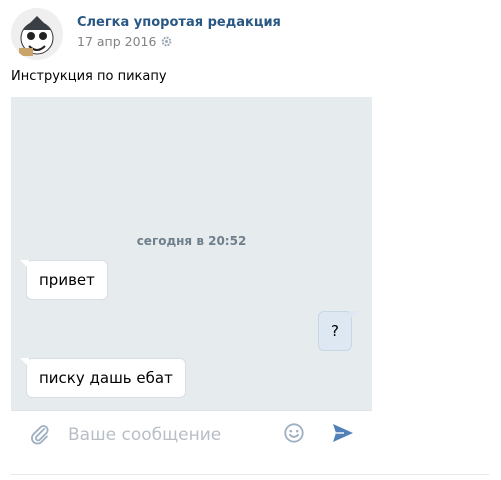 This screenshot has height=480, width=501. I want to click on smile-icon, so click(294, 433).